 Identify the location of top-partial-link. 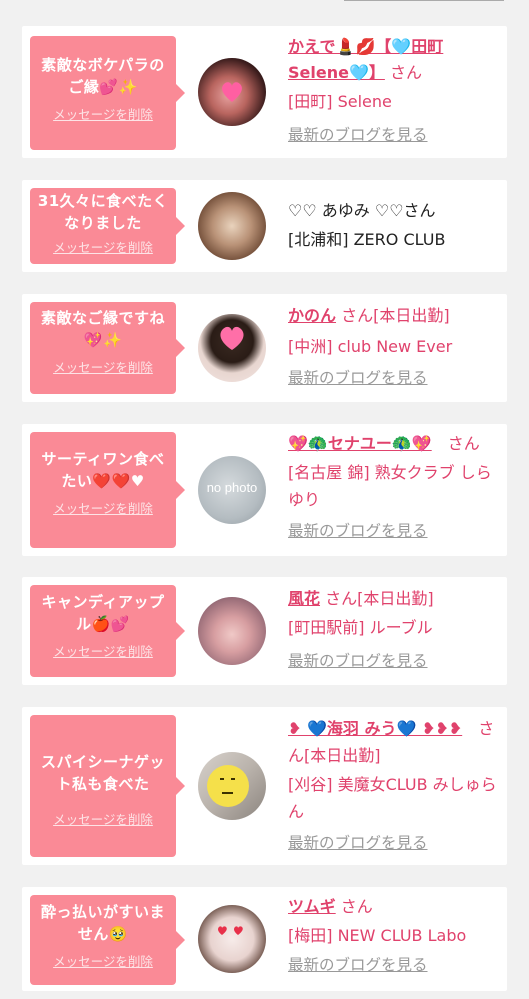
(424, 0).